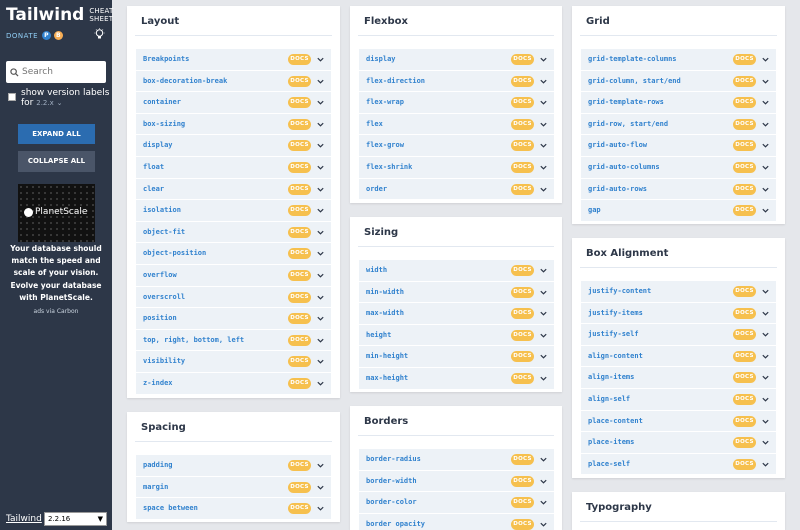 Image resolution: width=800 pixels, height=530 pixels. What do you see at coordinates (99, 34) in the screenshot?
I see `lightbulb-icon` at bounding box center [99, 34].